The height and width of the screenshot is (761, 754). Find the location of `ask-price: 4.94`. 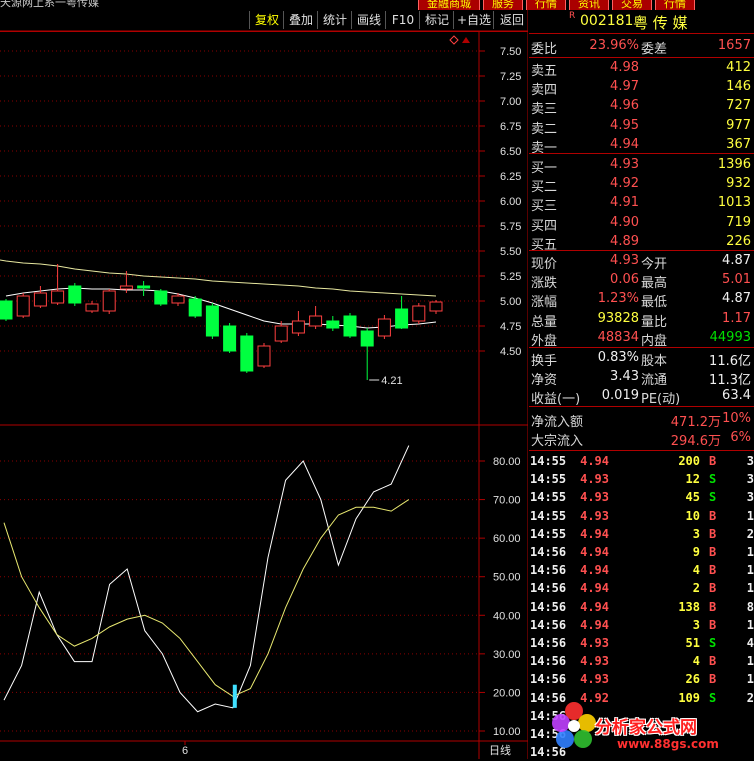

ask-price: 4.94 is located at coordinates (624, 144).